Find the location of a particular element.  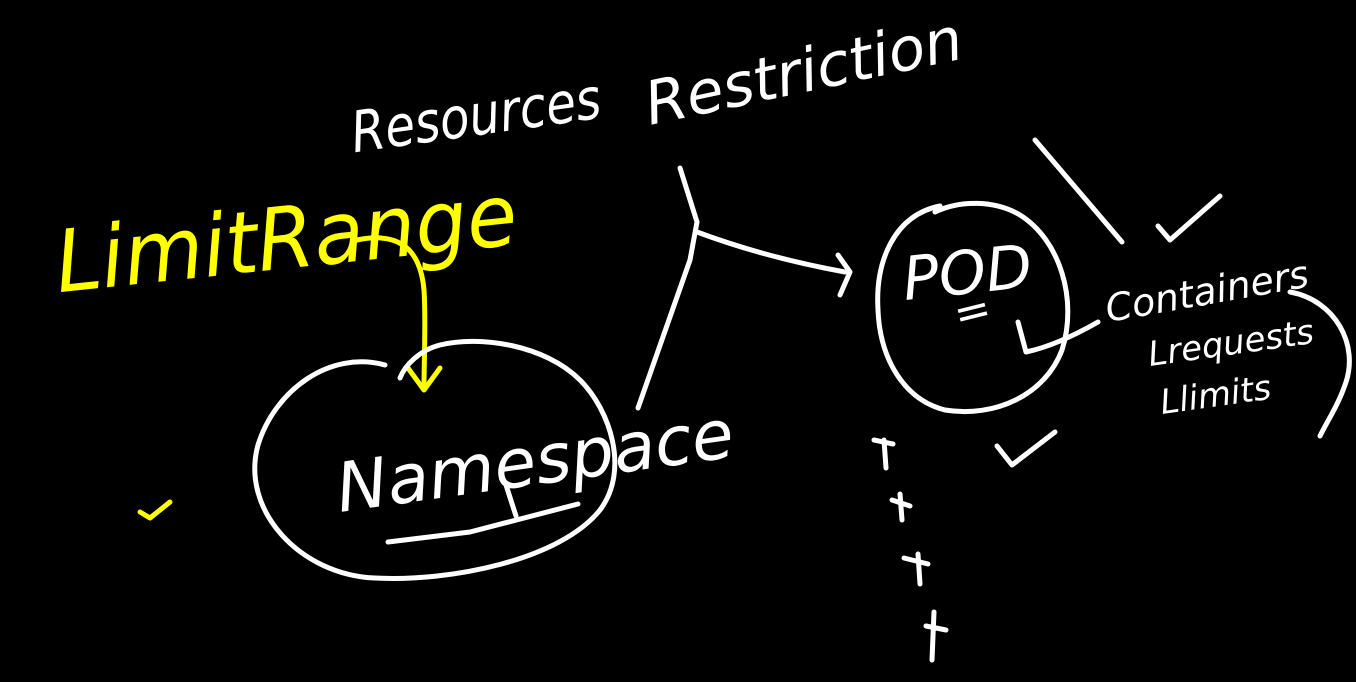

diagonal-stroke is located at coordinates (1078, 191).